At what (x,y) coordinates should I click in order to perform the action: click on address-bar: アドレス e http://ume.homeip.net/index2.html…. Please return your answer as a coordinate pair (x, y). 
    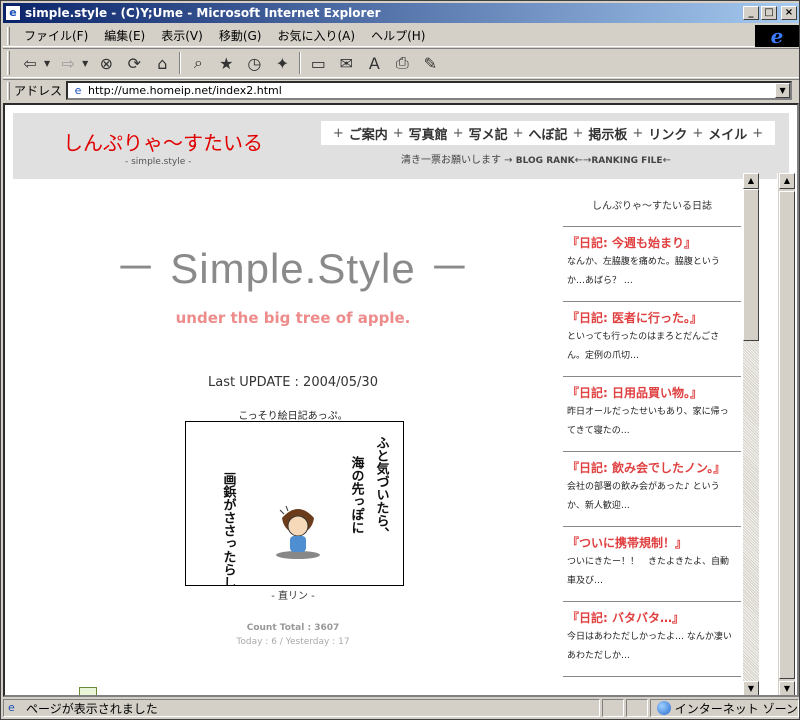
    Looking at the image, I should click on (401, 90).